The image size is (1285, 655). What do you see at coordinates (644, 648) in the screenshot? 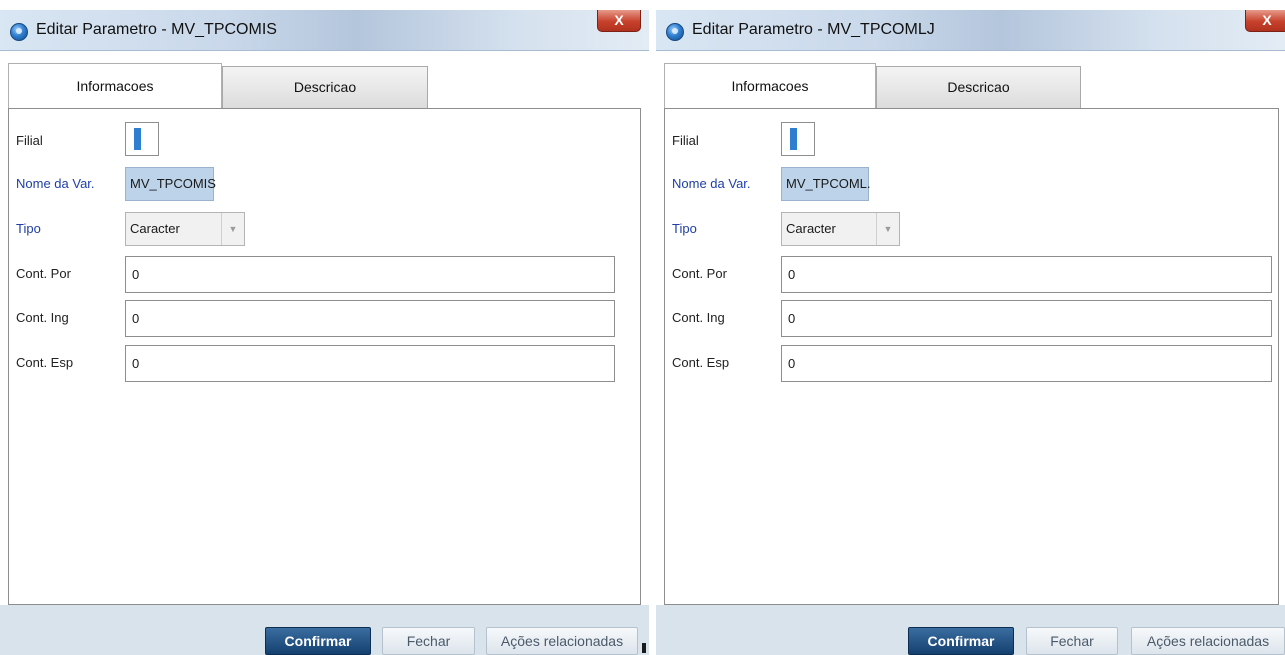
I see `resize-grip` at bounding box center [644, 648].